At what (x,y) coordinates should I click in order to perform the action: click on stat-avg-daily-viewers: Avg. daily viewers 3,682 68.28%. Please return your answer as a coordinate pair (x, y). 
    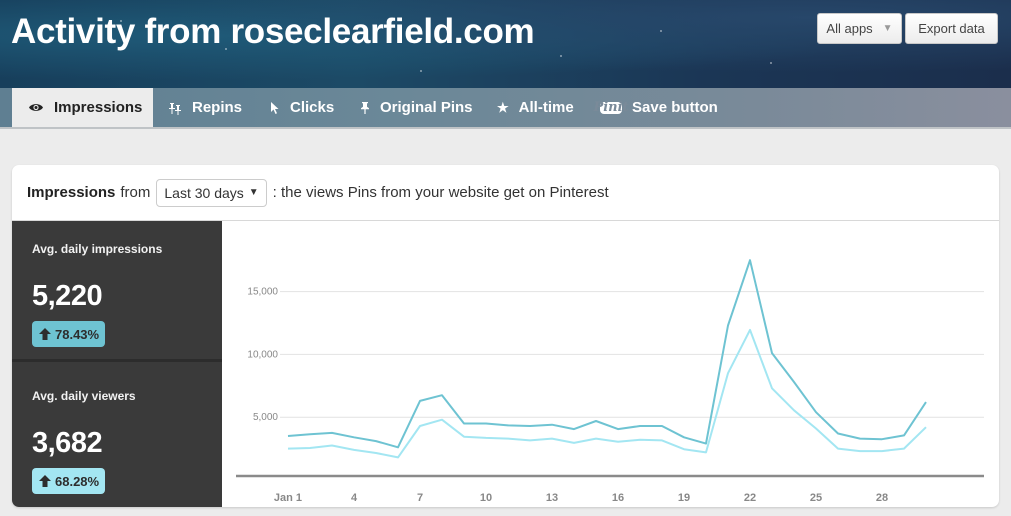
    Looking at the image, I should click on (117, 435).